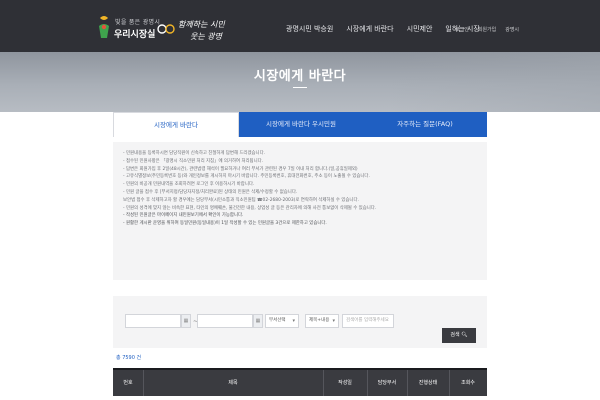 The height and width of the screenshot is (400, 600). I want to click on table-header: 번호 제목 작성일 담당부서 진행상태 조회수, so click(300, 382).